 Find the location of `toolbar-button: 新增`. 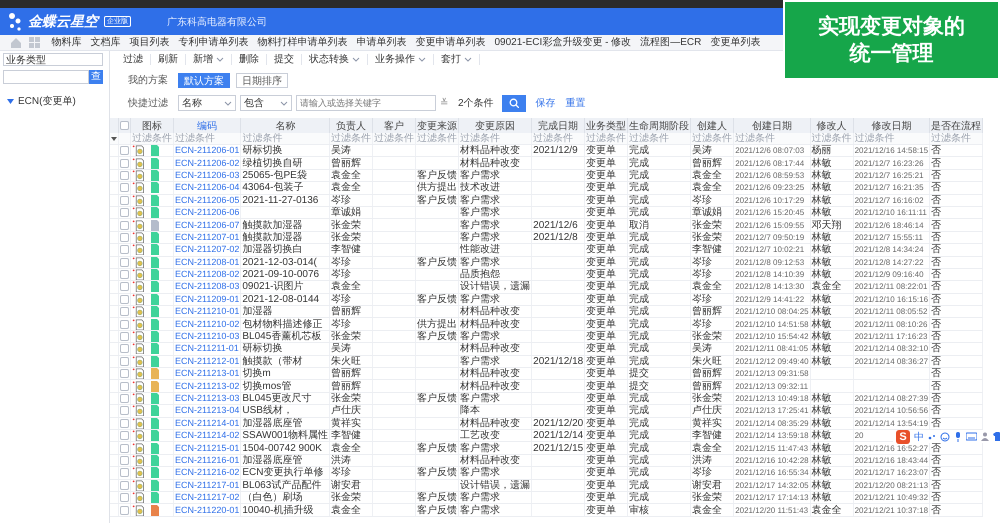

toolbar-button: 新增 is located at coordinates (209, 59).